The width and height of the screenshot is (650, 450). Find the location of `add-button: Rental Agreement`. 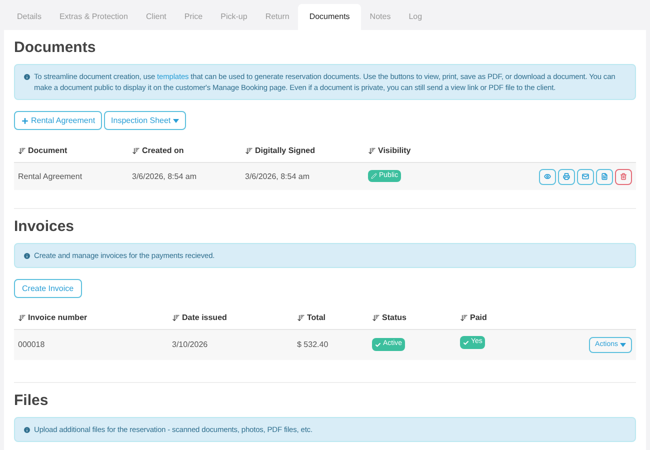

add-button: Rental Agreement is located at coordinates (58, 120).